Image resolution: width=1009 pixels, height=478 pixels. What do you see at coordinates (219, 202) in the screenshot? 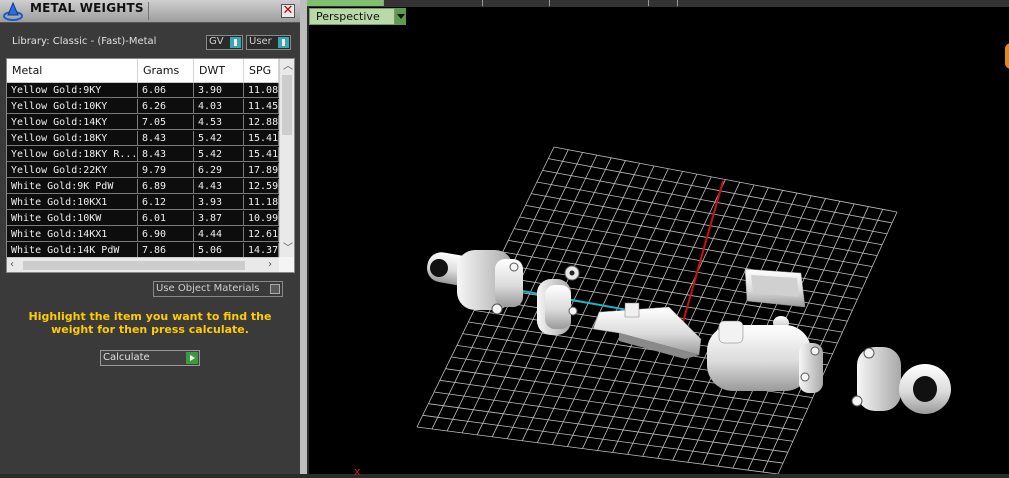
I see `cell-dwt: 3.93` at bounding box center [219, 202].